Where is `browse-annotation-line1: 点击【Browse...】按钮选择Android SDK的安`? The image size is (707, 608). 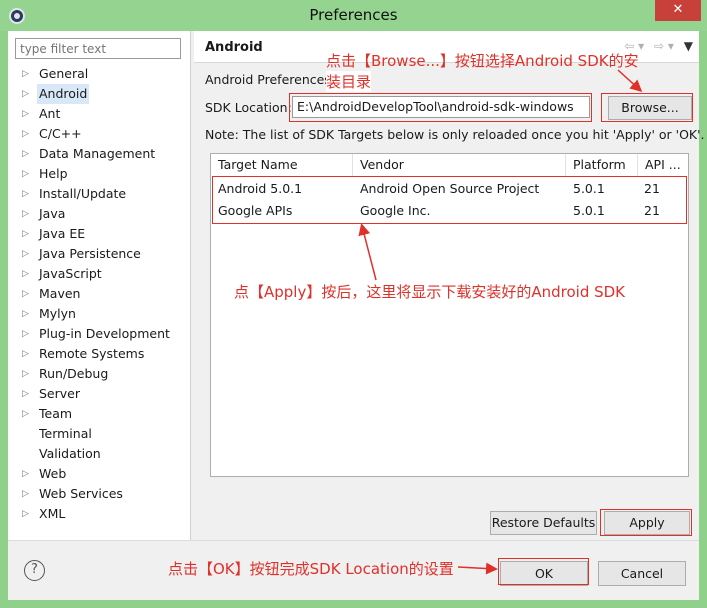 browse-annotation-line1: 点击【Browse...】按钮选择Android SDK的安 is located at coordinates (482, 61).